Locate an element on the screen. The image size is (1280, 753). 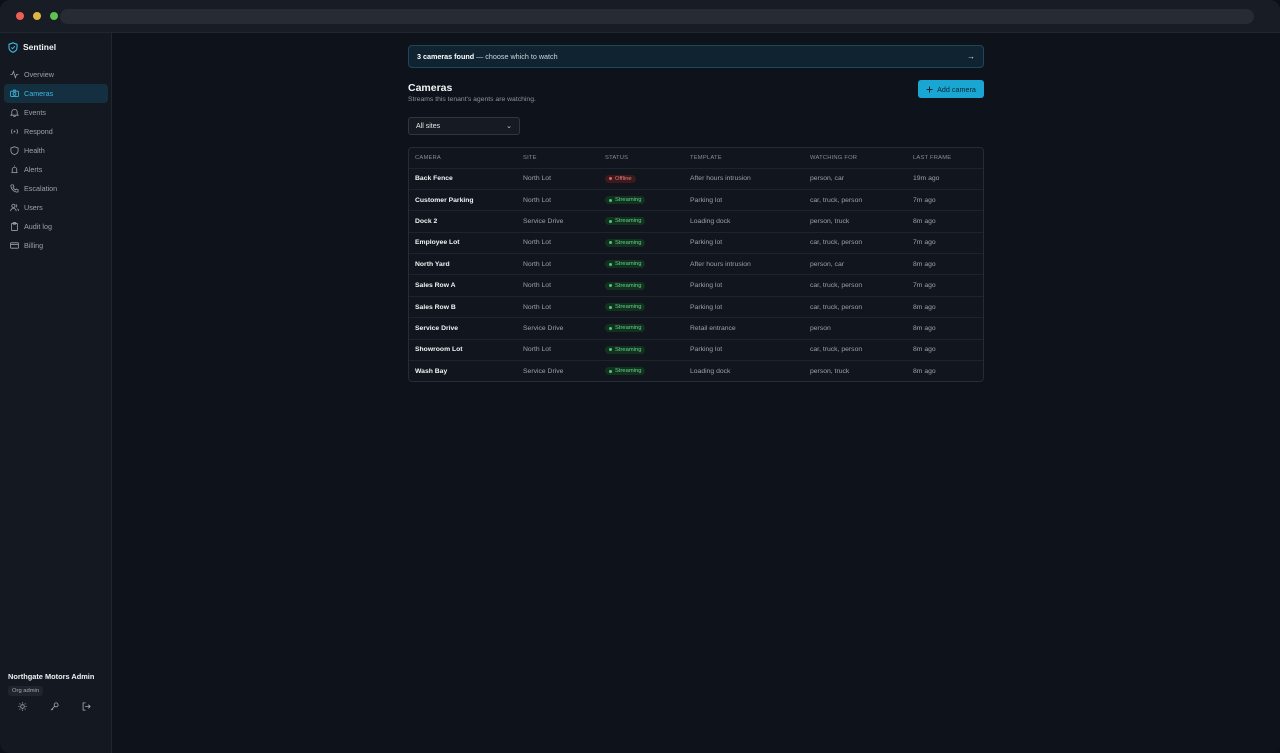
key-icon is located at coordinates (54, 706).